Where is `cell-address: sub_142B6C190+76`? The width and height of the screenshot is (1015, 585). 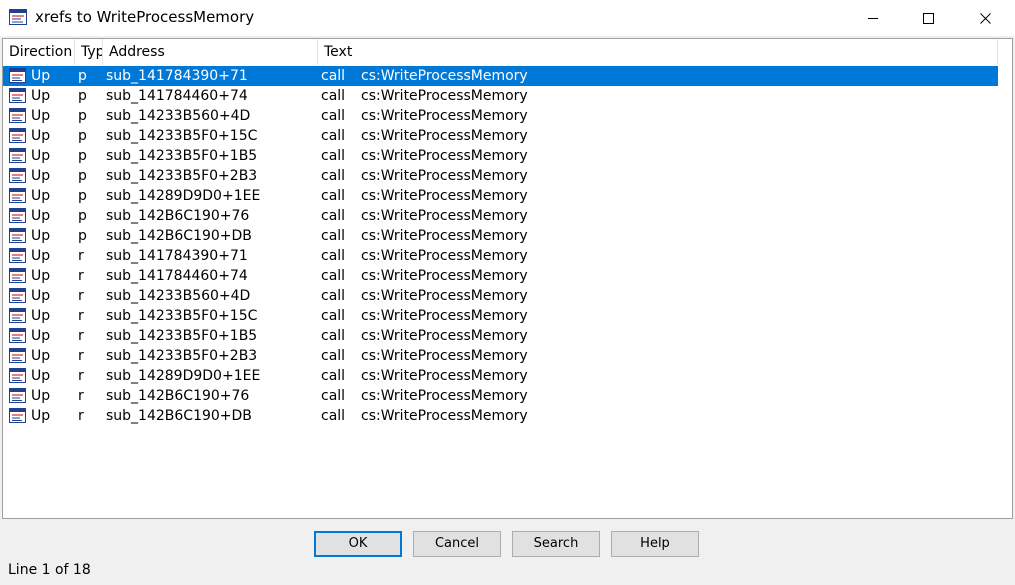
cell-address: sub_142B6C190+76 is located at coordinates (178, 396).